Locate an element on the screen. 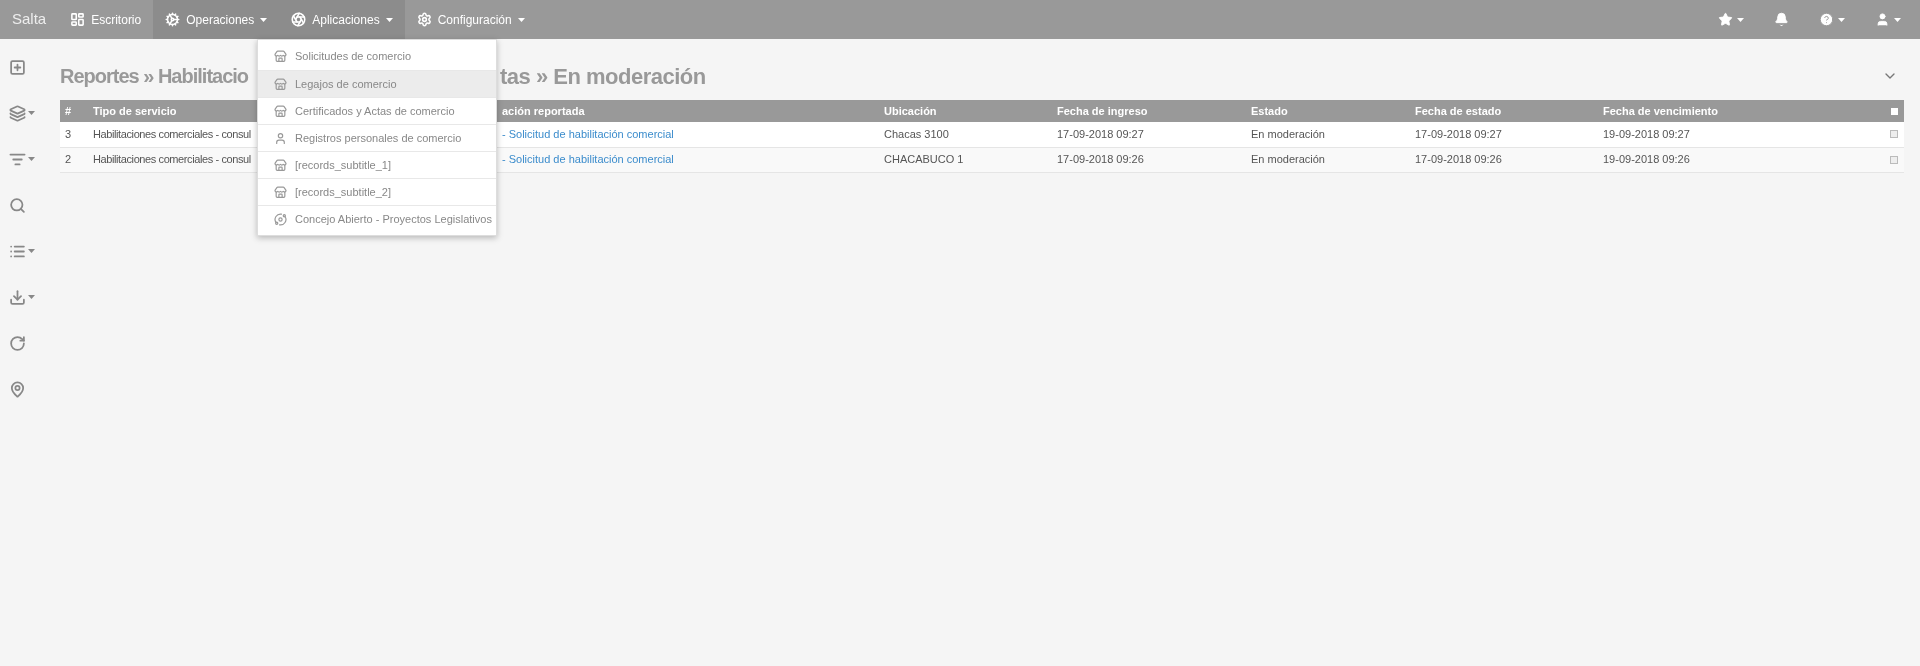 This screenshot has width=1920, height=666. column-header: ación reportada is located at coordinates (543, 110).